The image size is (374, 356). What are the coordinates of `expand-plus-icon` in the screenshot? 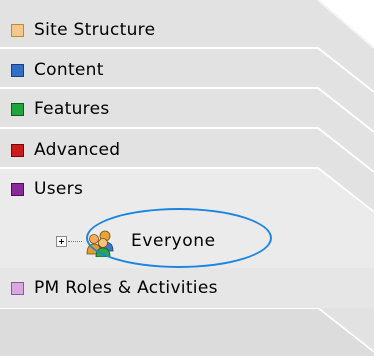 It's located at (61, 241).